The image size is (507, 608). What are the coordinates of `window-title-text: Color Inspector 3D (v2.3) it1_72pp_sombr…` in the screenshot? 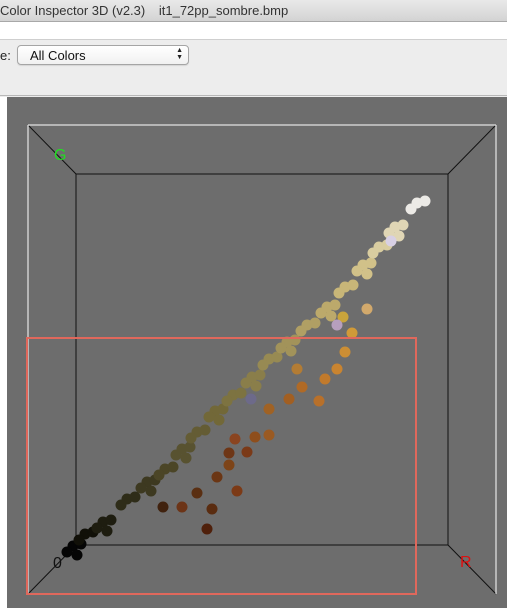 It's located at (149, 10).